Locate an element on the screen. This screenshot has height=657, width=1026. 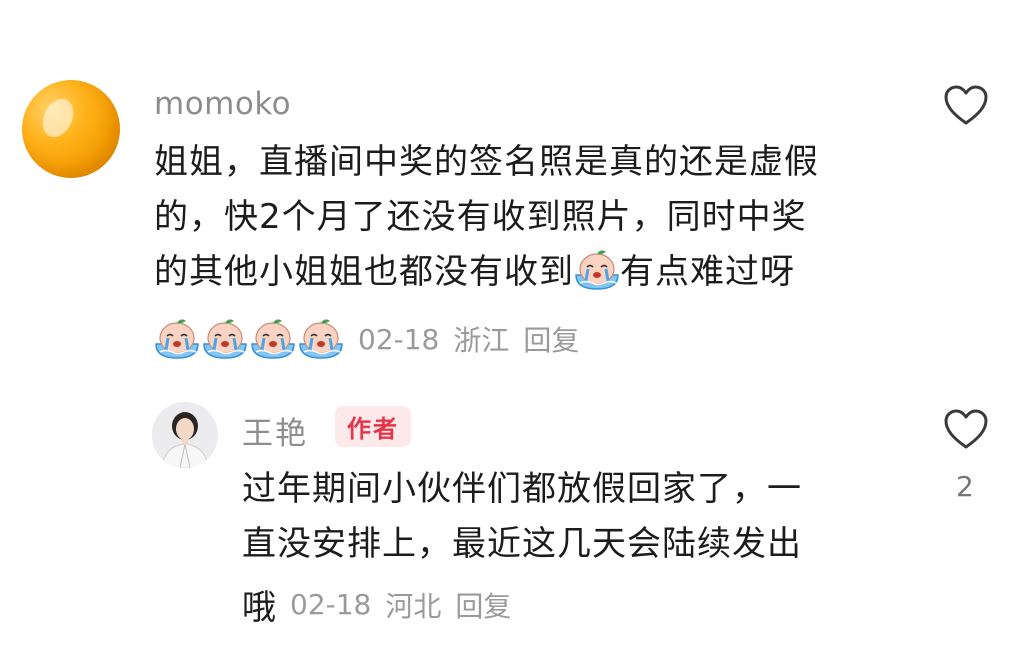
comment-reply-button: 回复 is located at coordinates (551, 339).